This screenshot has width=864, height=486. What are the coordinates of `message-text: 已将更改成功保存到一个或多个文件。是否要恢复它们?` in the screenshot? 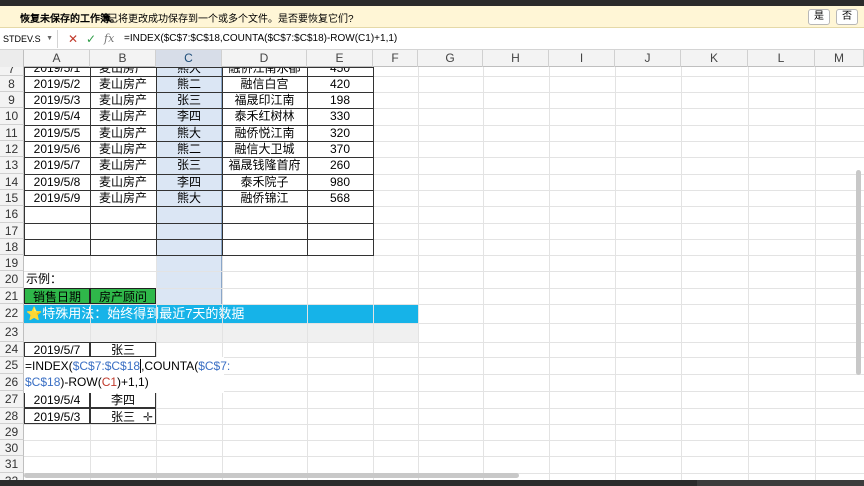 It's located at (231, 19).